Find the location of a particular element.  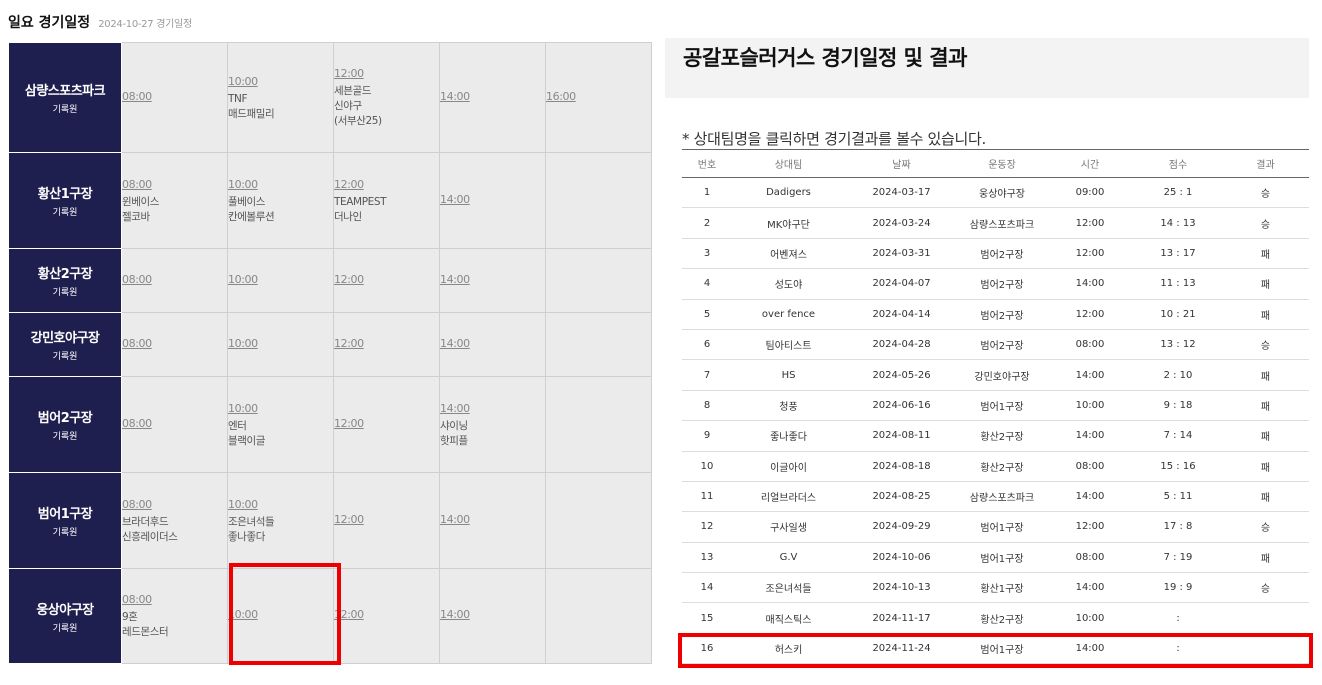

highlight-box-results is located at coordinates (995, 650).